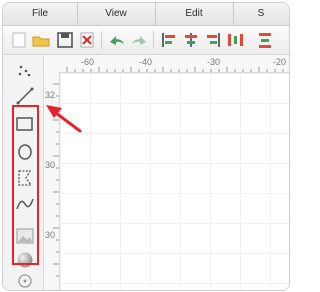 This screenshot has height=292, width=320. Describe the element at coordinates (40, 14) in the screenshot. I see `menu-file: File` at that location.